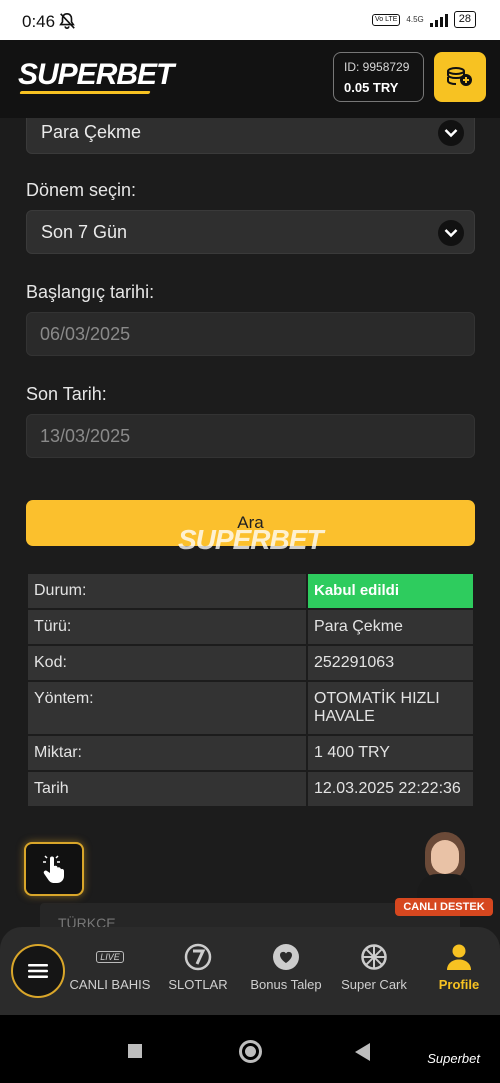 The height and width of the screenshot is (1083, 500). I want to click on nav-label: Super Cark, so click(374, 984).